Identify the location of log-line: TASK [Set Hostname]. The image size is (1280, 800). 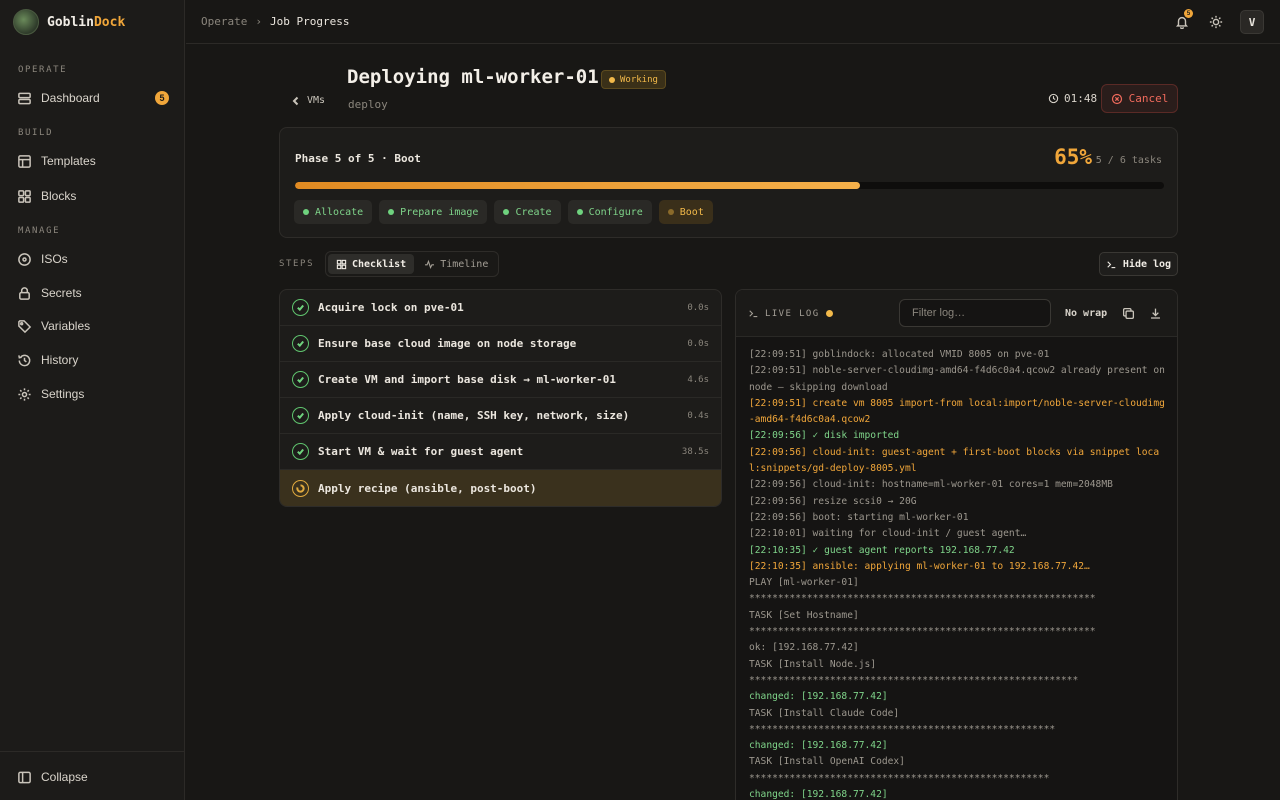
(804, 615).